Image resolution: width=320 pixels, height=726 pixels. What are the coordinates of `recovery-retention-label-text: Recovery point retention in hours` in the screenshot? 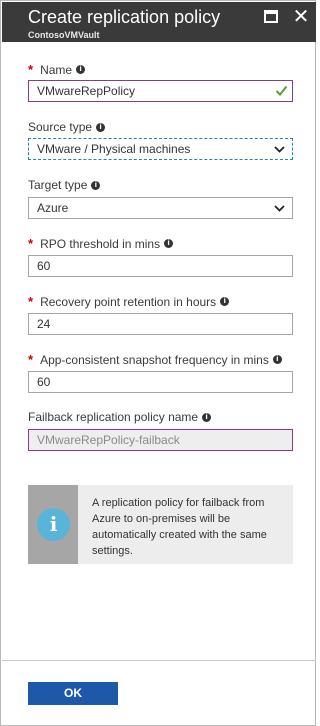 It's located at (128, 301).